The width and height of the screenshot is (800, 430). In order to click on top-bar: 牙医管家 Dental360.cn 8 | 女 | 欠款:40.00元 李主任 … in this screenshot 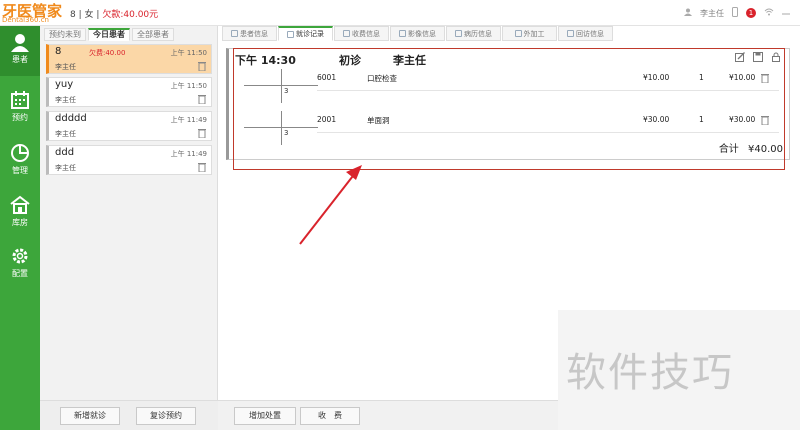, I will do `click(400, 13)`.